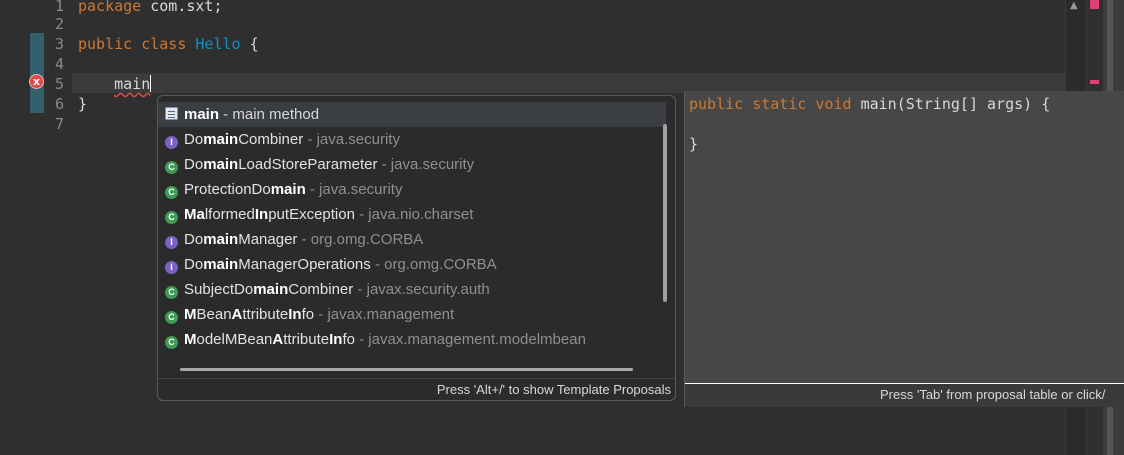 The width and height of the screenshot is (1124, 455). What do you see at coordinates (115, 84) in the screenshot?
I see `code-line-5: main` at bounding box center [115, 84].